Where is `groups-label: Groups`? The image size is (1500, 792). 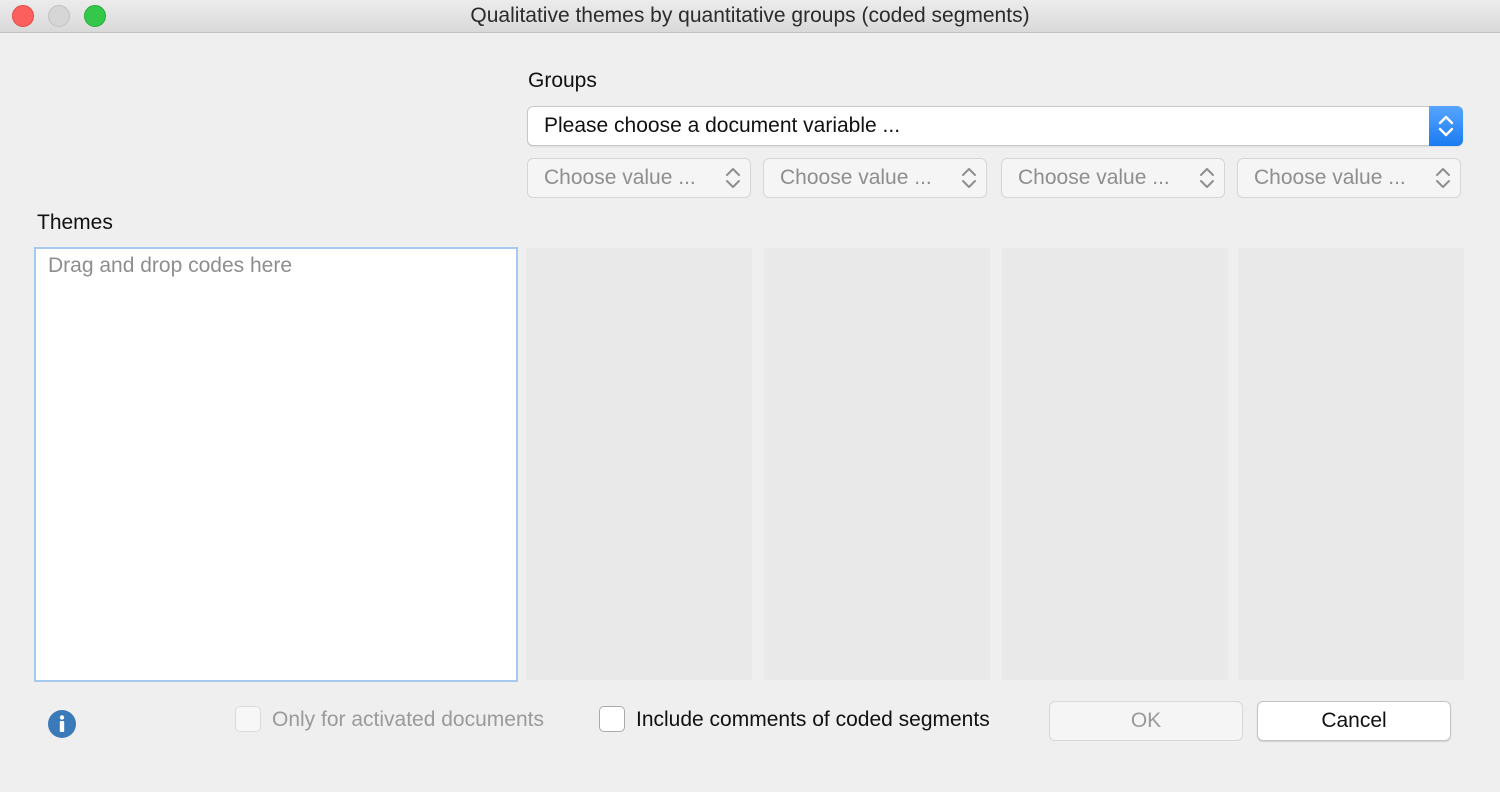 groups-label: Groups is located at coordinates (562, 80).